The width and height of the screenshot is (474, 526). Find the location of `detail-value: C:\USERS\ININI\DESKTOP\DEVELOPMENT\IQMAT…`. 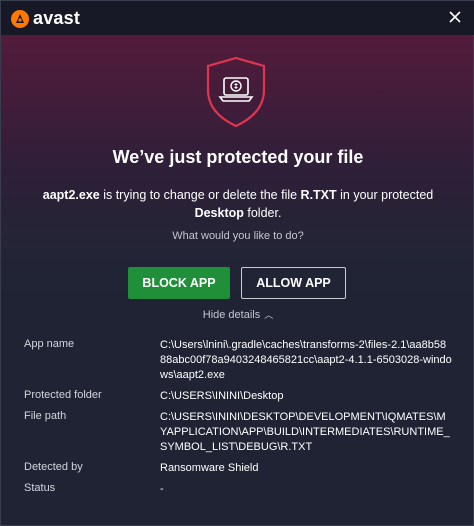

detail-value: C:\USERS\ININI\DESKTOP\DEVELOPMENT\IQMAT… is located at coordinates (305, 432).